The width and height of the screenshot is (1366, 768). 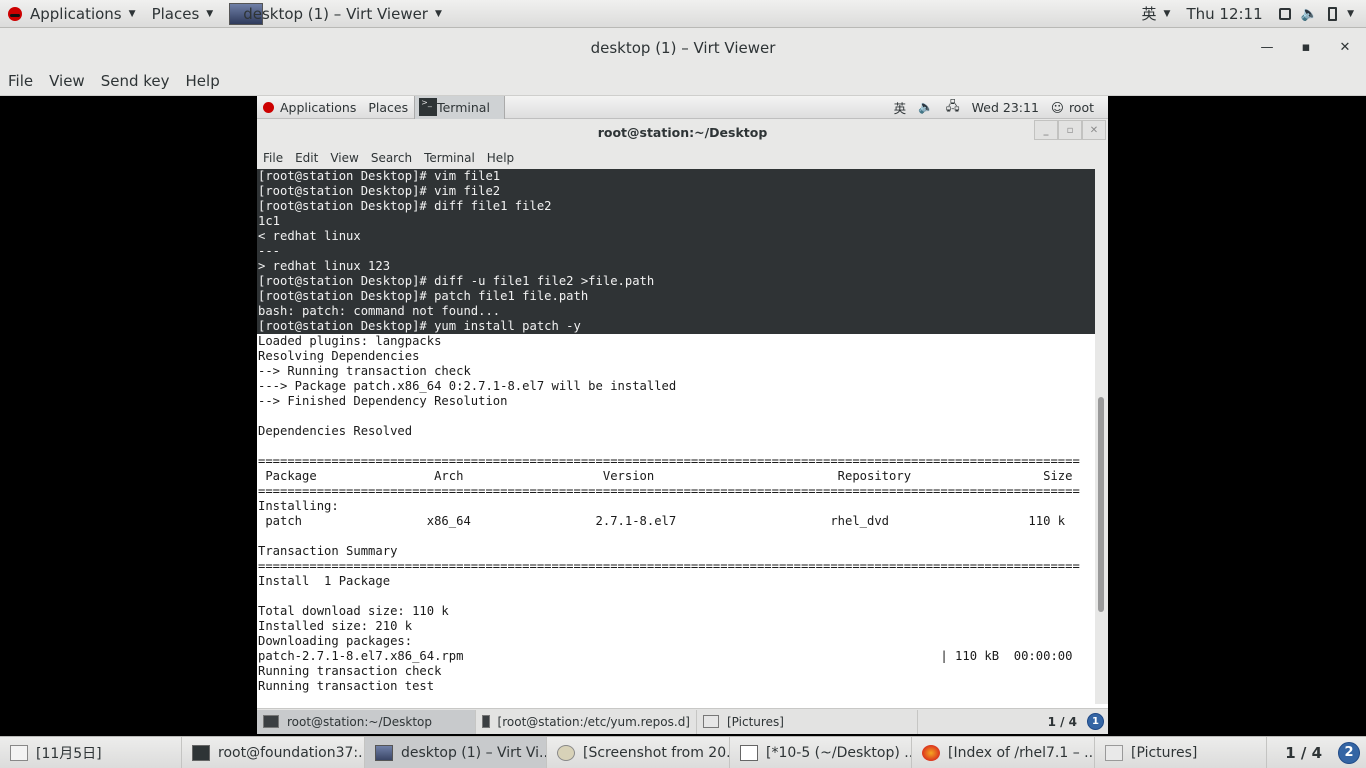 What do you see at coordinates (926, 107) in the screenshot?
I see `guest-volume-icon: 🔈` at bounding box center [926, 107].